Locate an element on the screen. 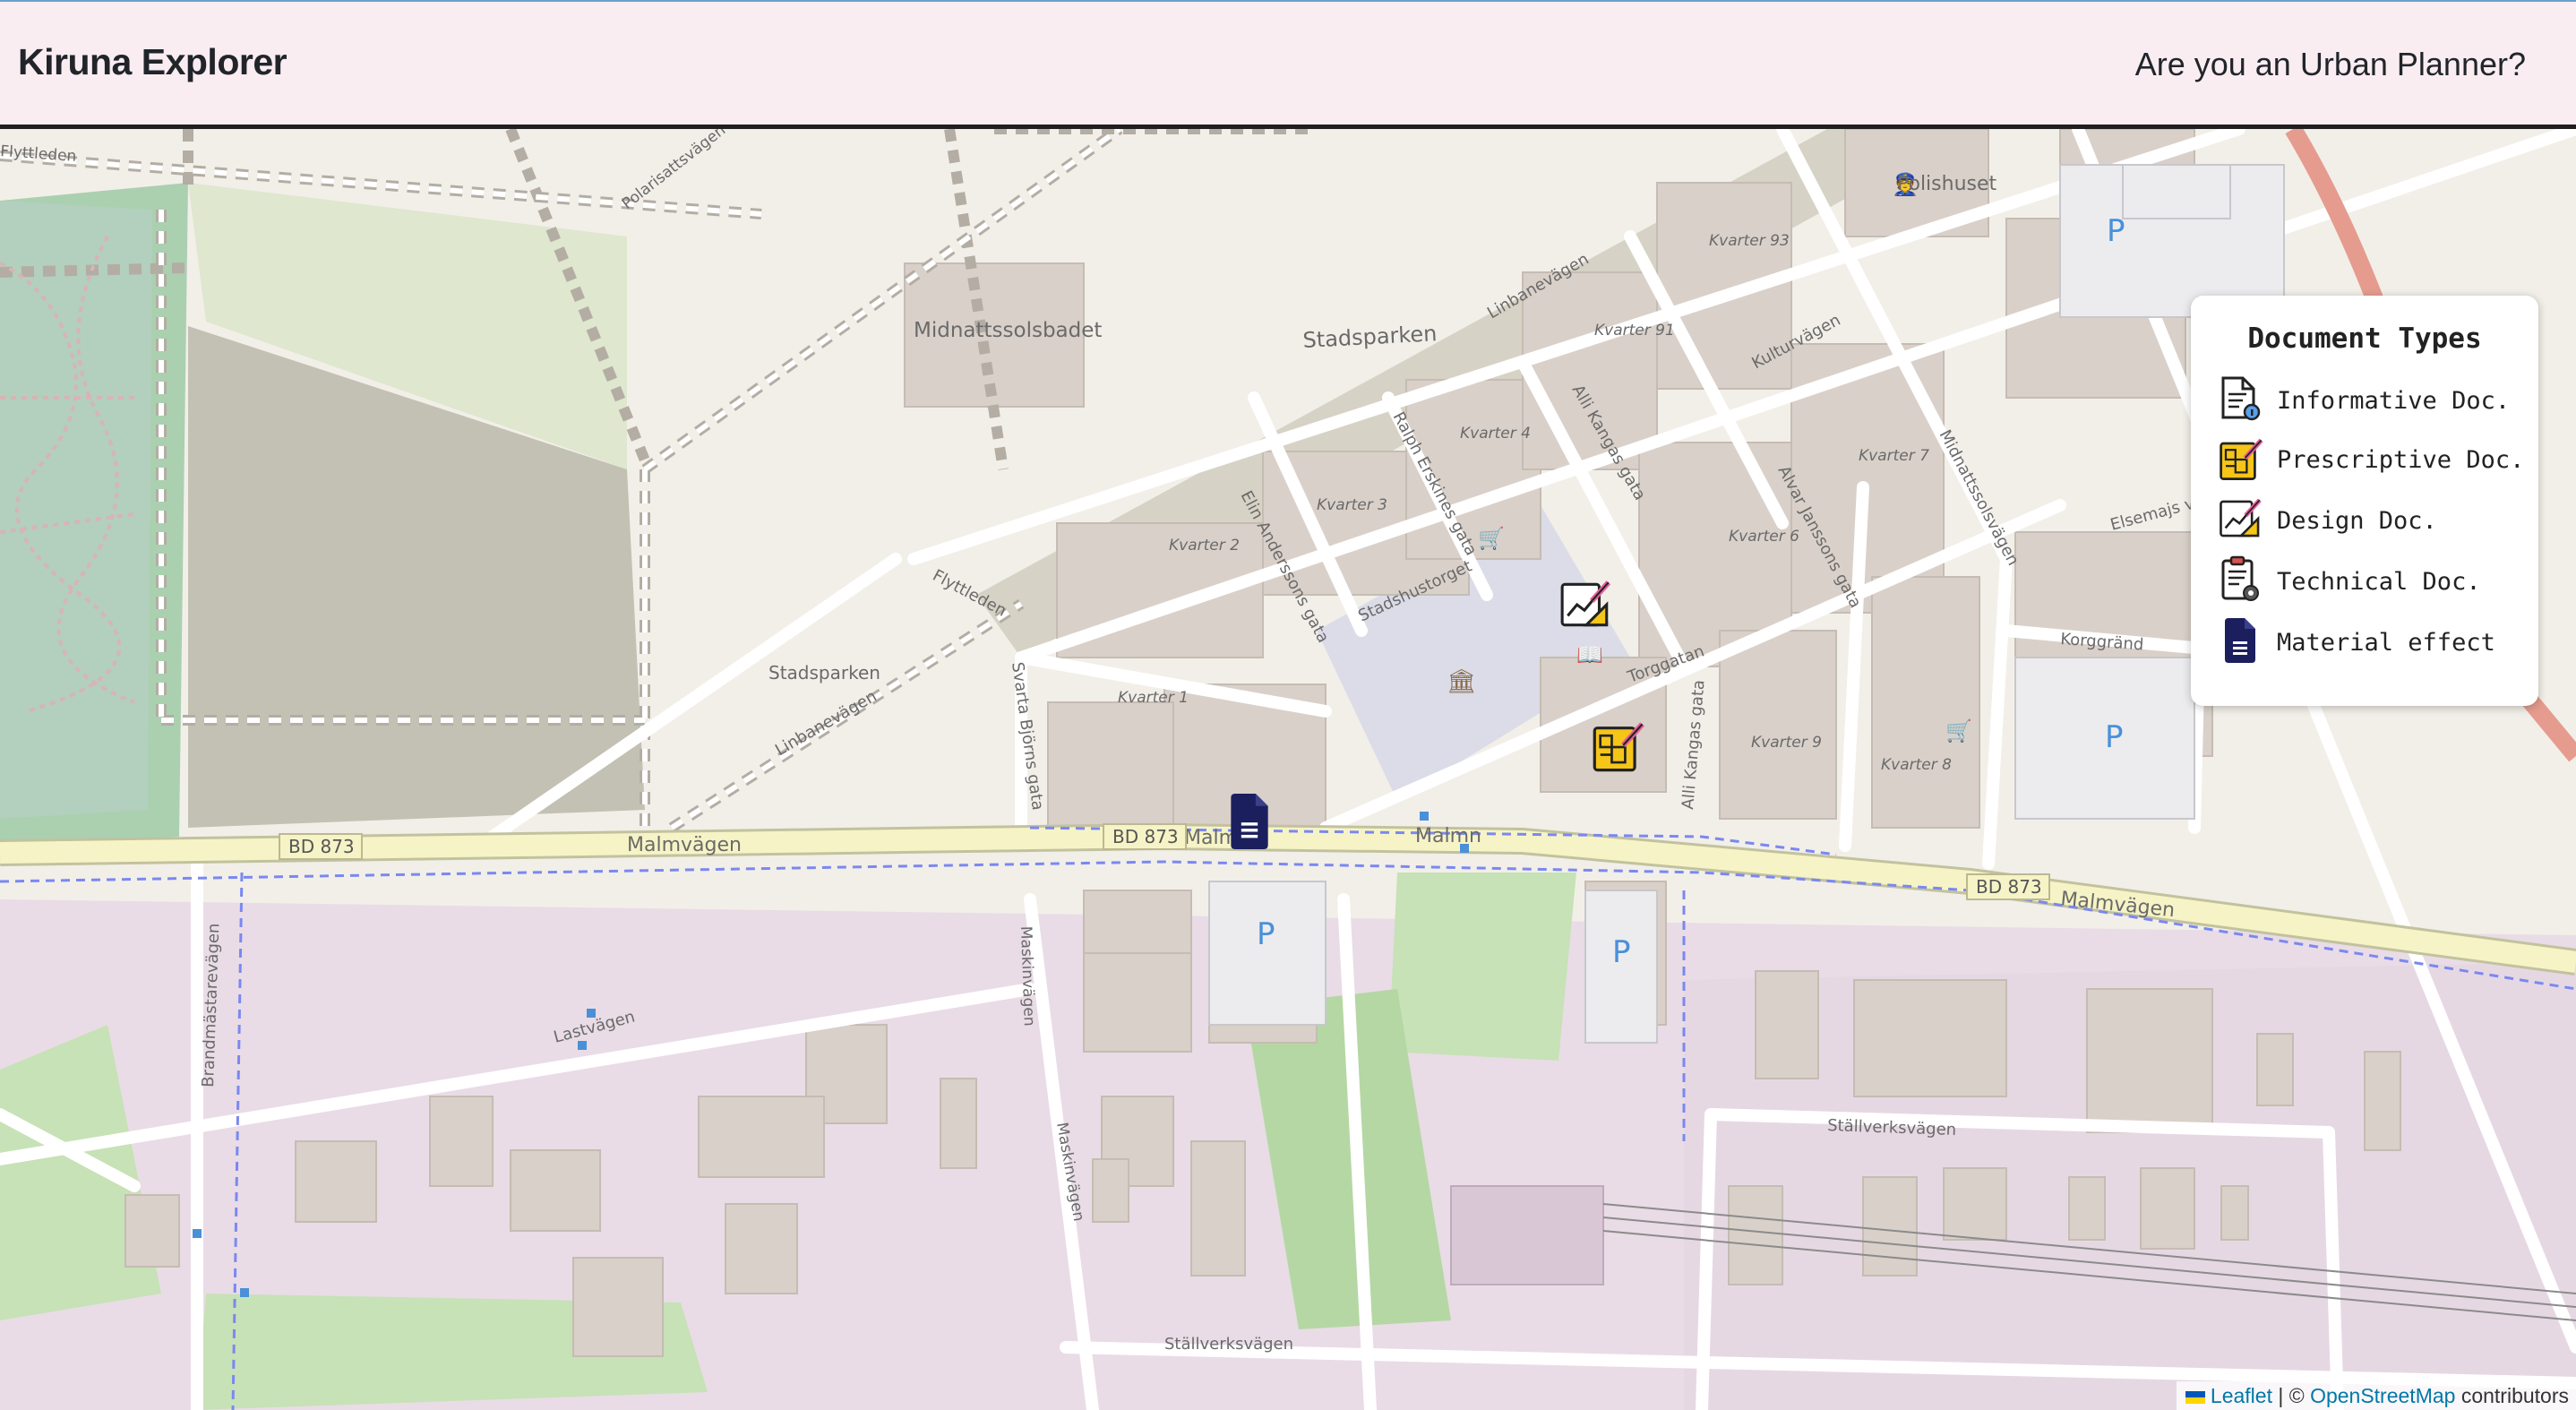 The height and width of the screenshot is (1410, 2576). svg-text: Kvarter 91 is located at coordinates (1634, 331).